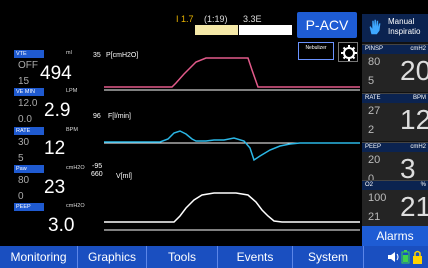 This screenshot has height=268, width=428. I want to click on manual-inspiration-button: Manual Inspiratio, so click(395, 28).